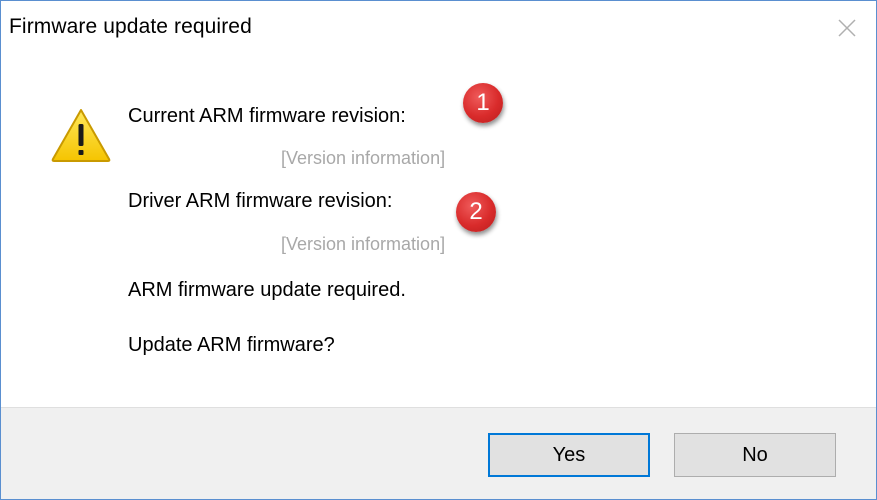  I want to click on driver-version-info: [Version information], so click(363, 244).